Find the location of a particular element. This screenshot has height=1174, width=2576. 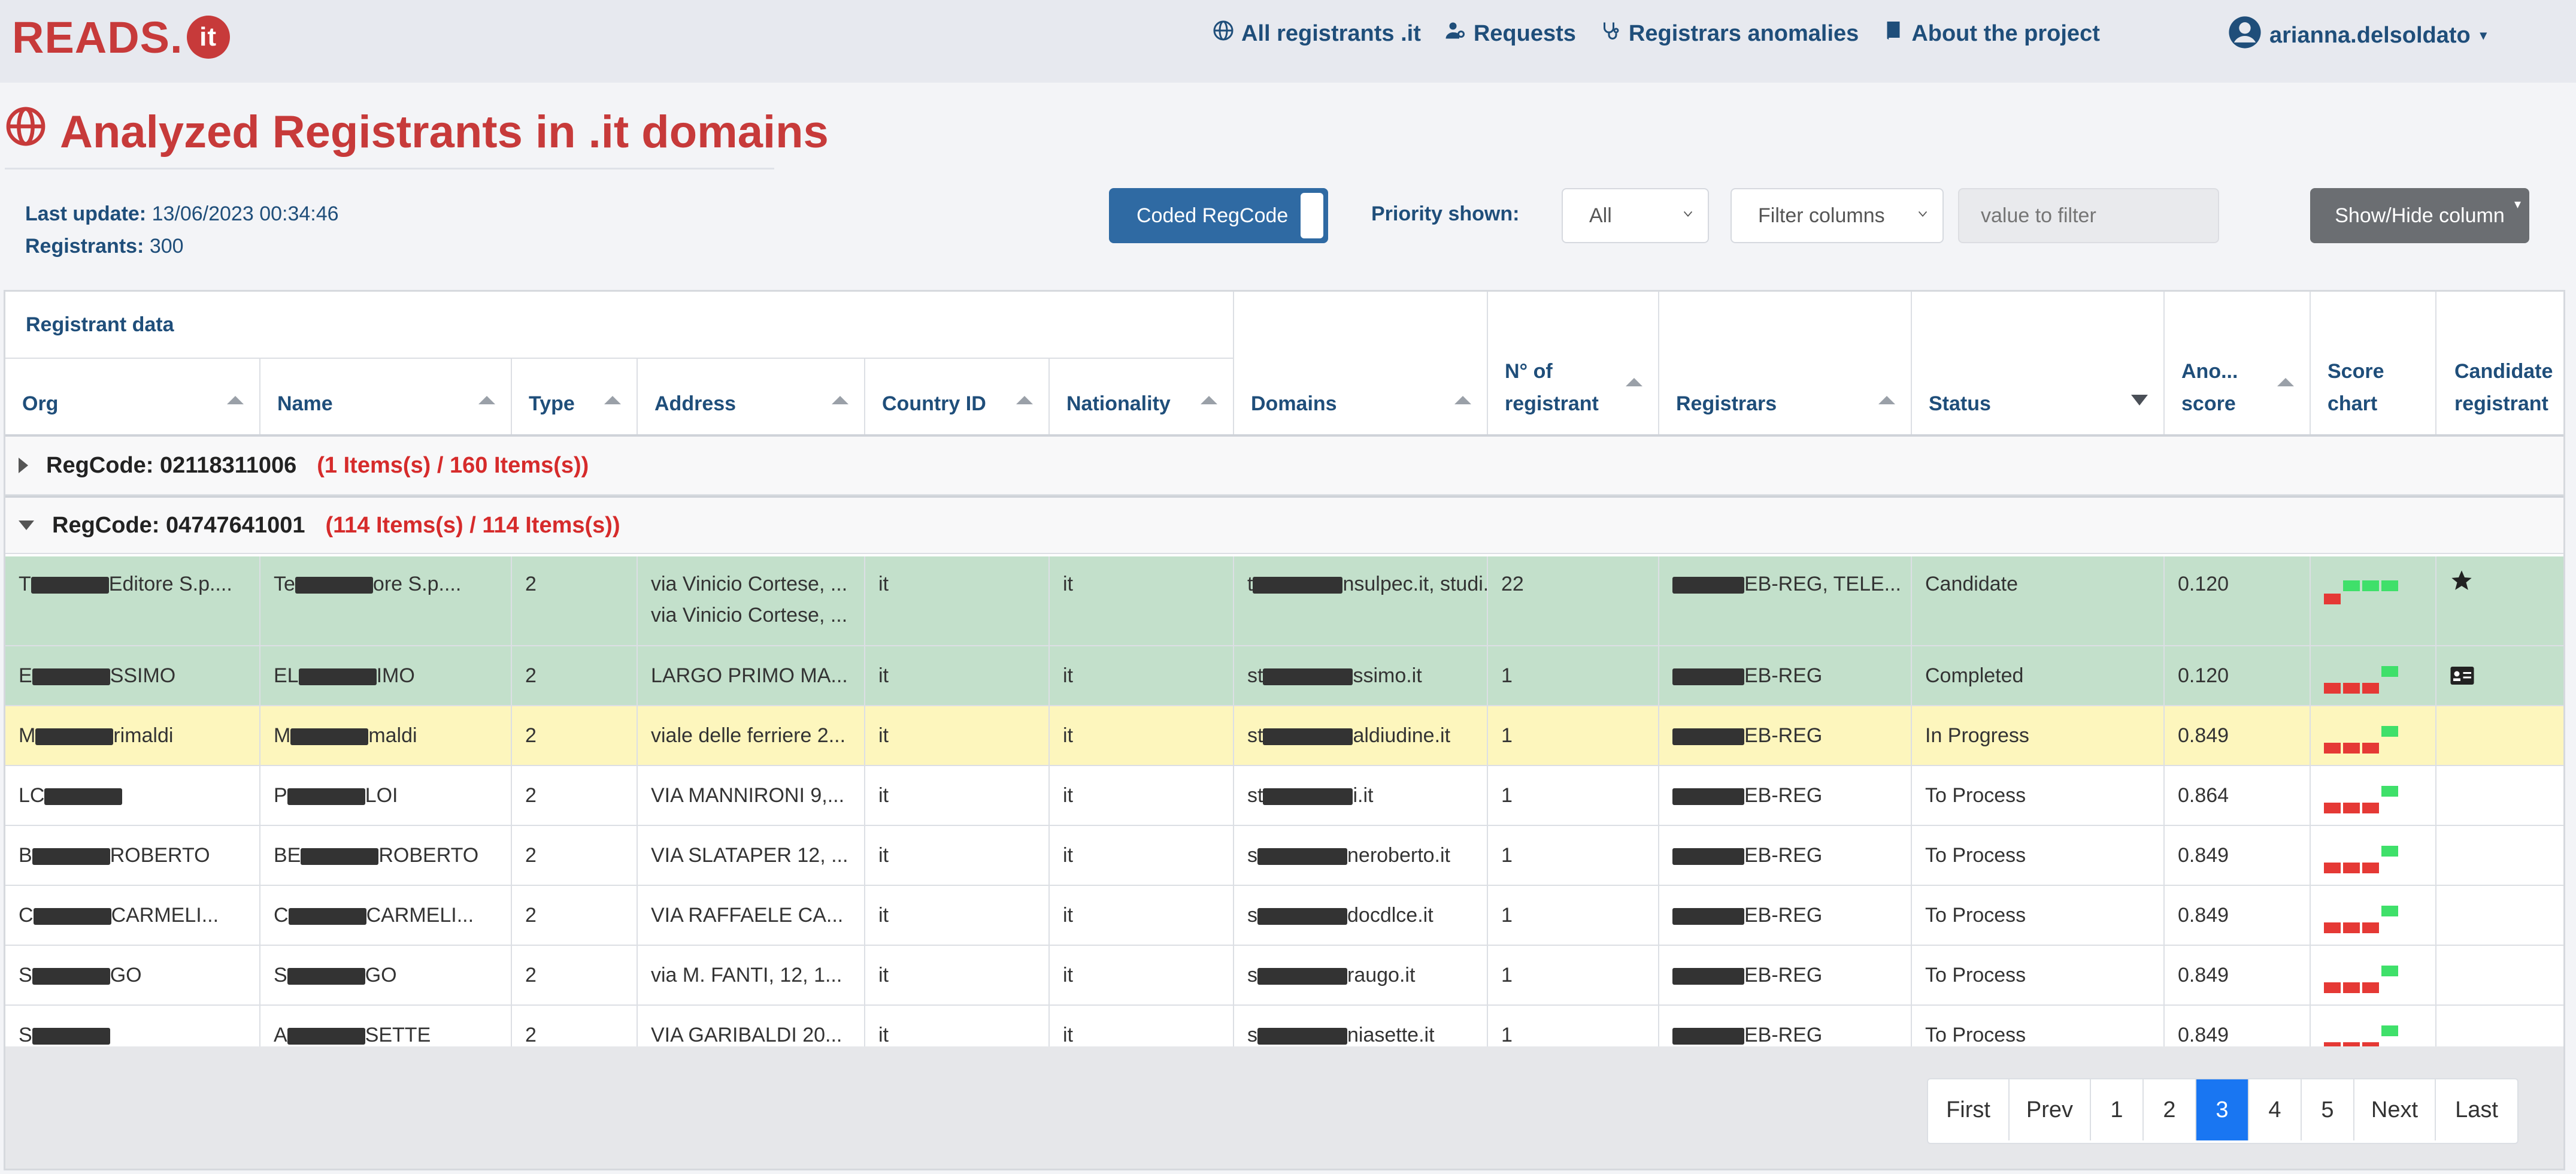

page-button-3: 3 is located at coordinates (2222, 1109).